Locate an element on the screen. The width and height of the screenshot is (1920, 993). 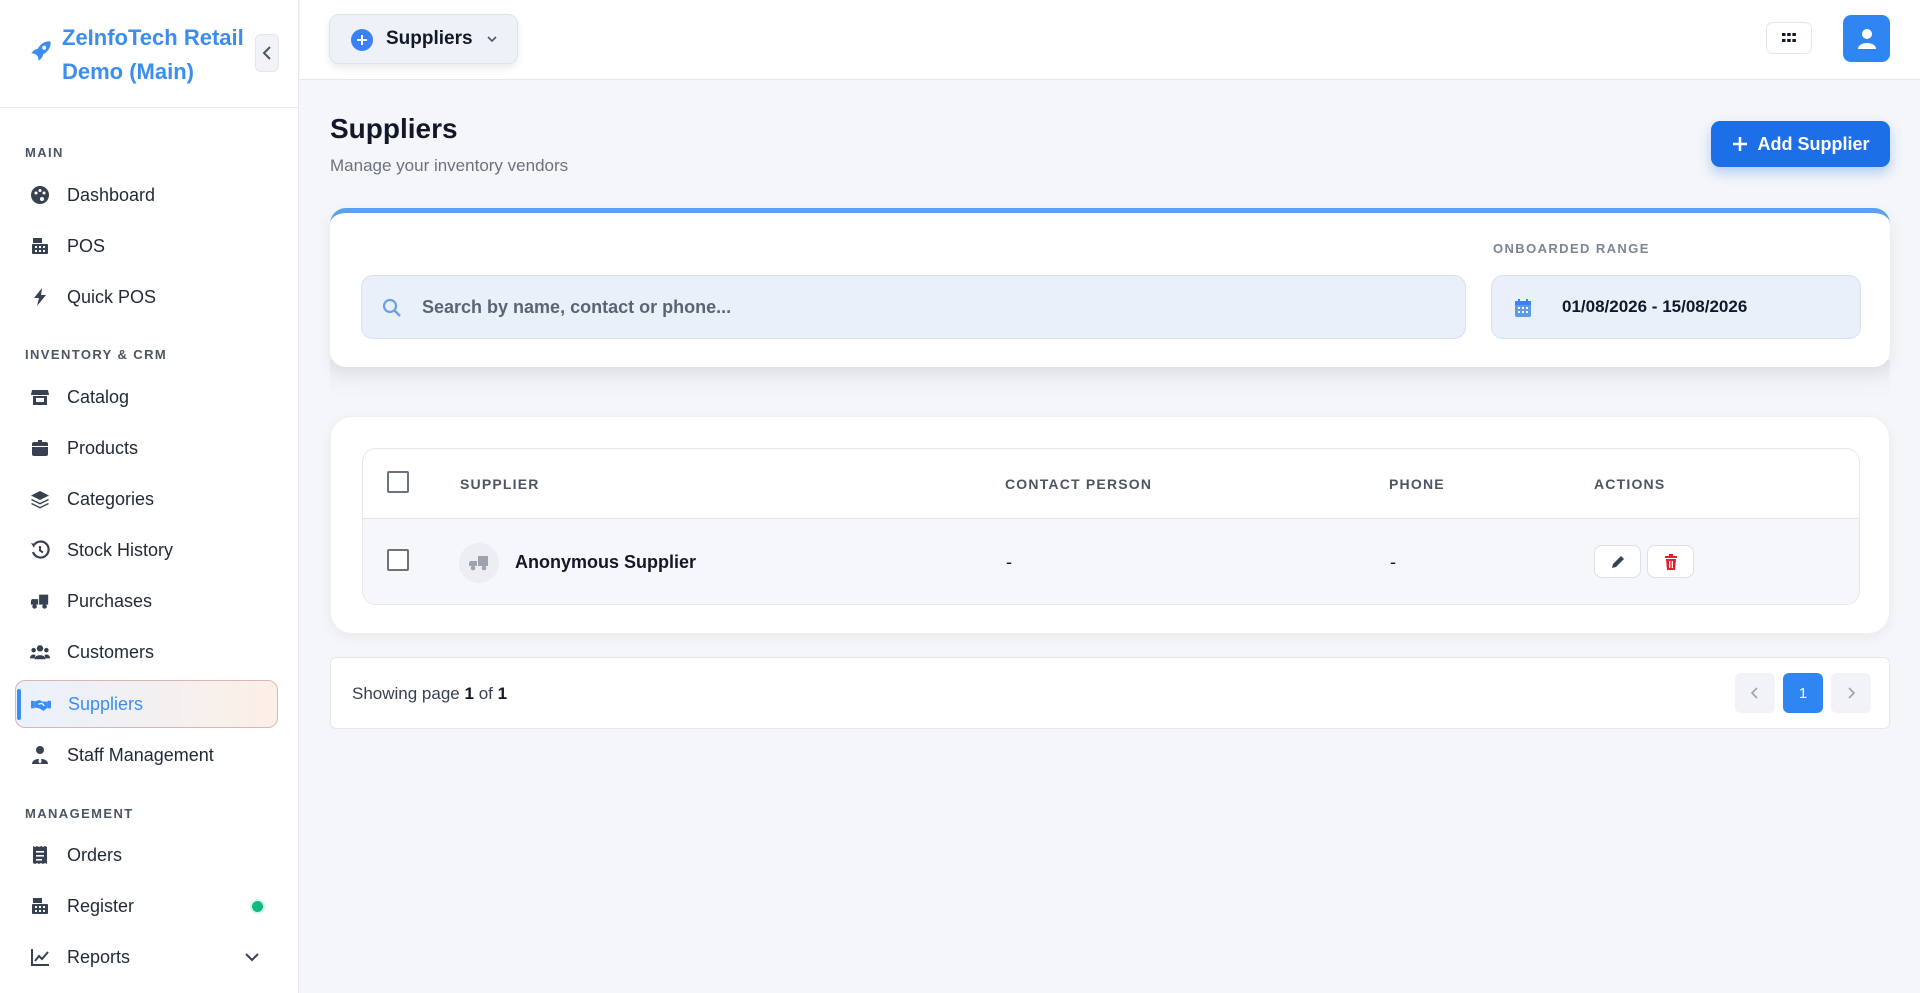
sidebar-item-quick-pos: Quick POS is located at coordinates (146, 297).